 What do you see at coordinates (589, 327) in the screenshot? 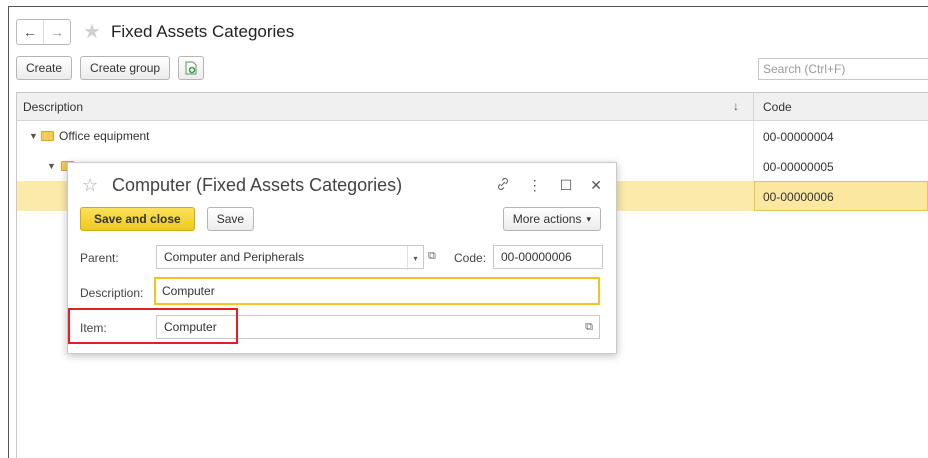
I see `open-item-icon: ⧉` at bounding box center [589, 327].